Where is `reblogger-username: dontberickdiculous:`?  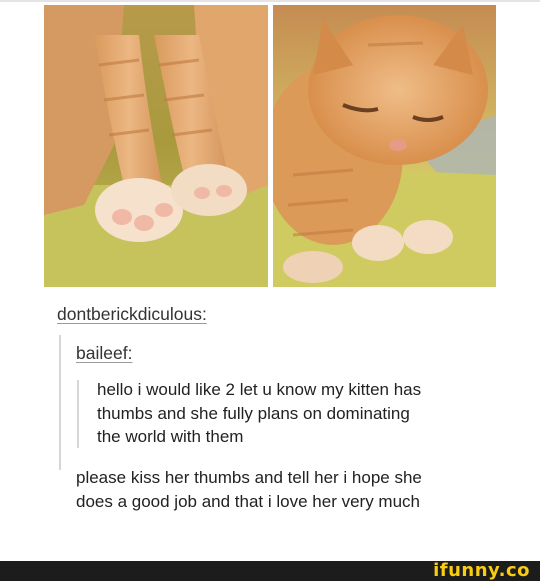
reblogger-username: dontberickdiculous: is located at coordinates (132, 314).